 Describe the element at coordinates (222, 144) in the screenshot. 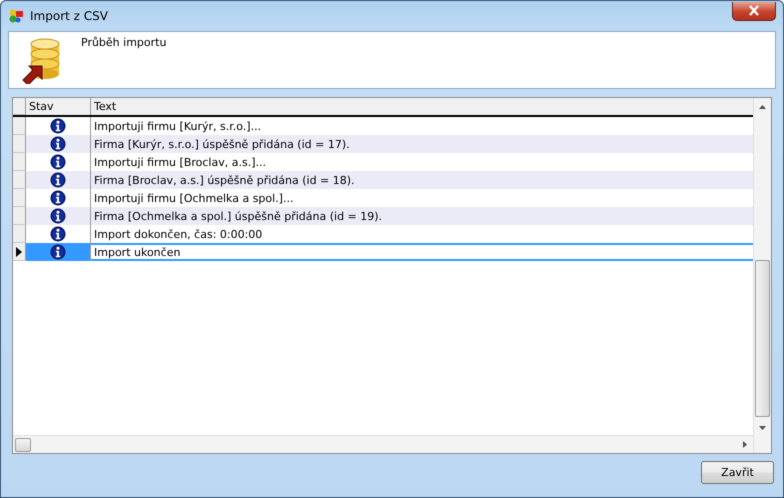

I see `table-cell-text: Firma [Kurýr, s.r.o.] úspěšně přidána (id = 17).` at that location.